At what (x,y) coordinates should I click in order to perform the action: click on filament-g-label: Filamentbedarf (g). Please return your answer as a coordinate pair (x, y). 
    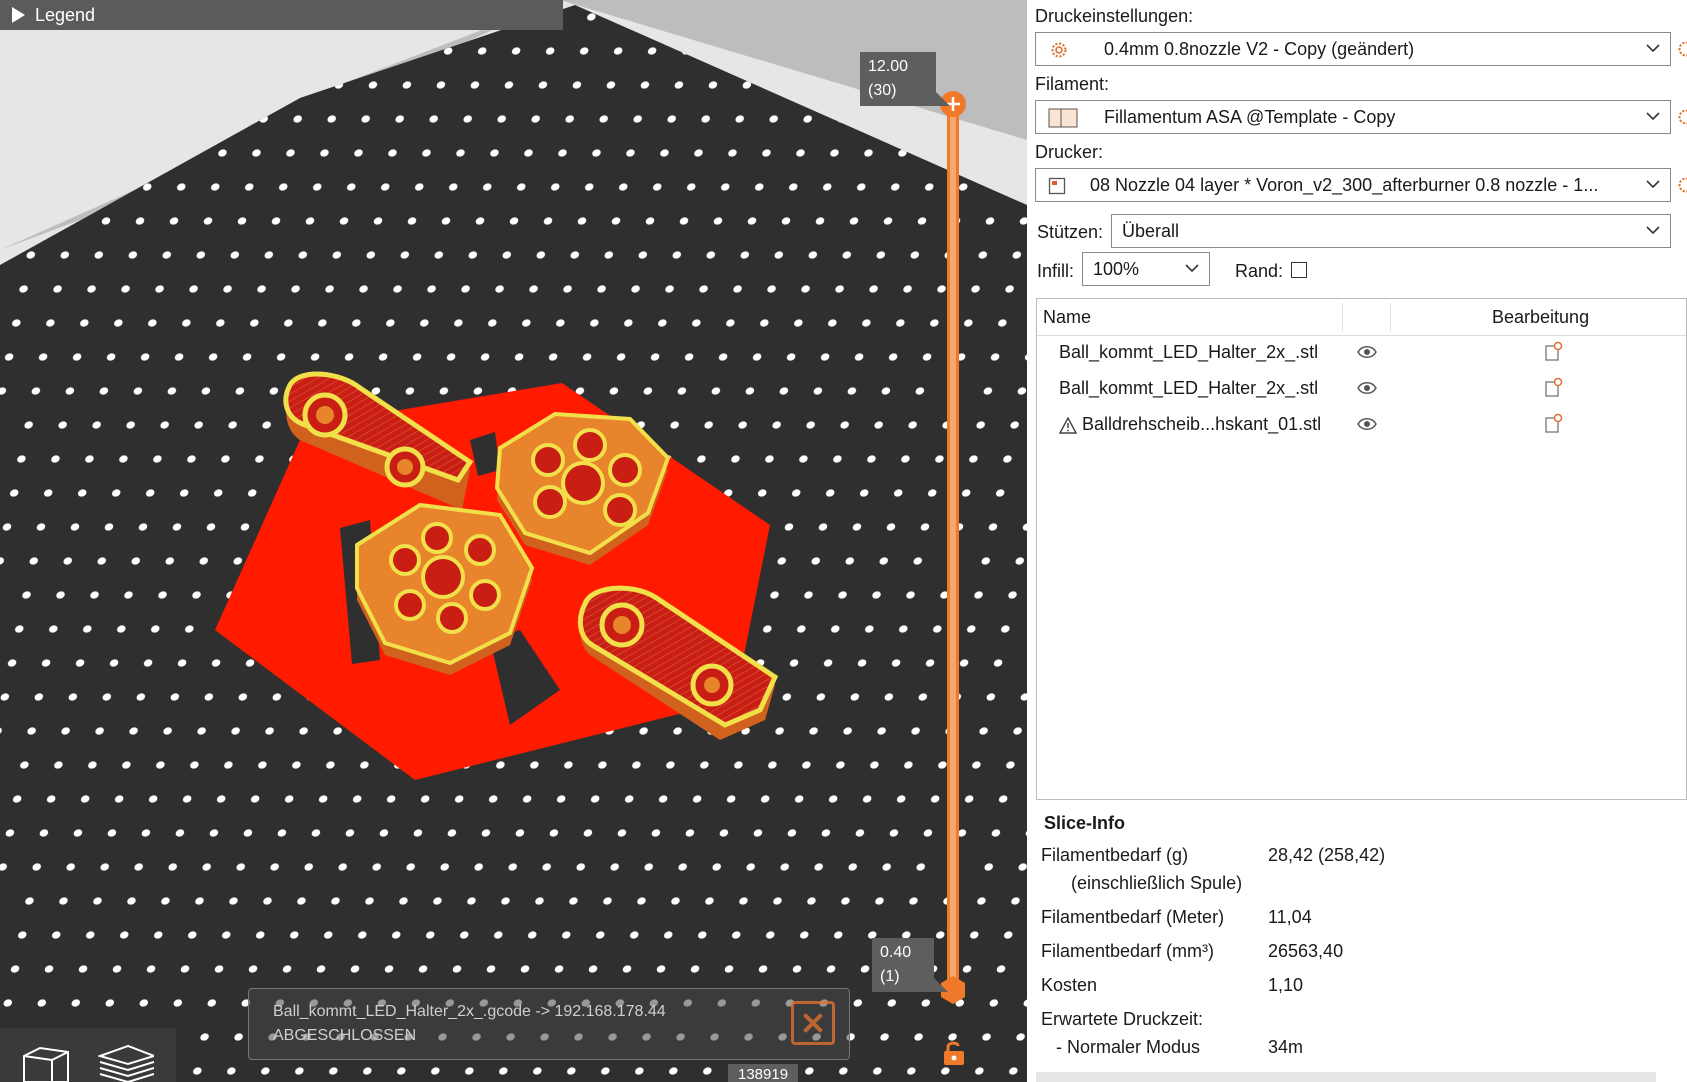
    Looking at the image, I should click on (1115, 855).